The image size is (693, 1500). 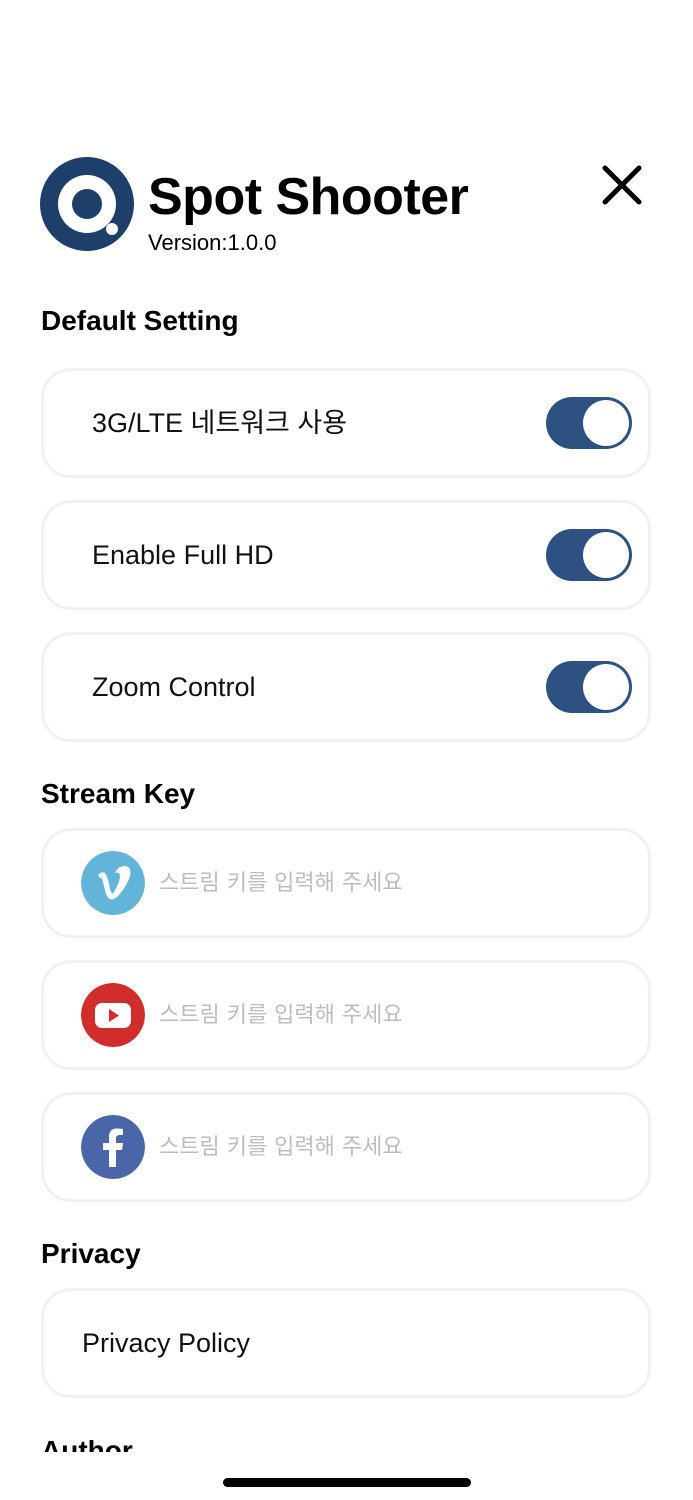 What do you see at coordinates (140, 320) in the screenshot?
I see `section-title-default-setting: Default Setting` at bounding box center [140, 320].